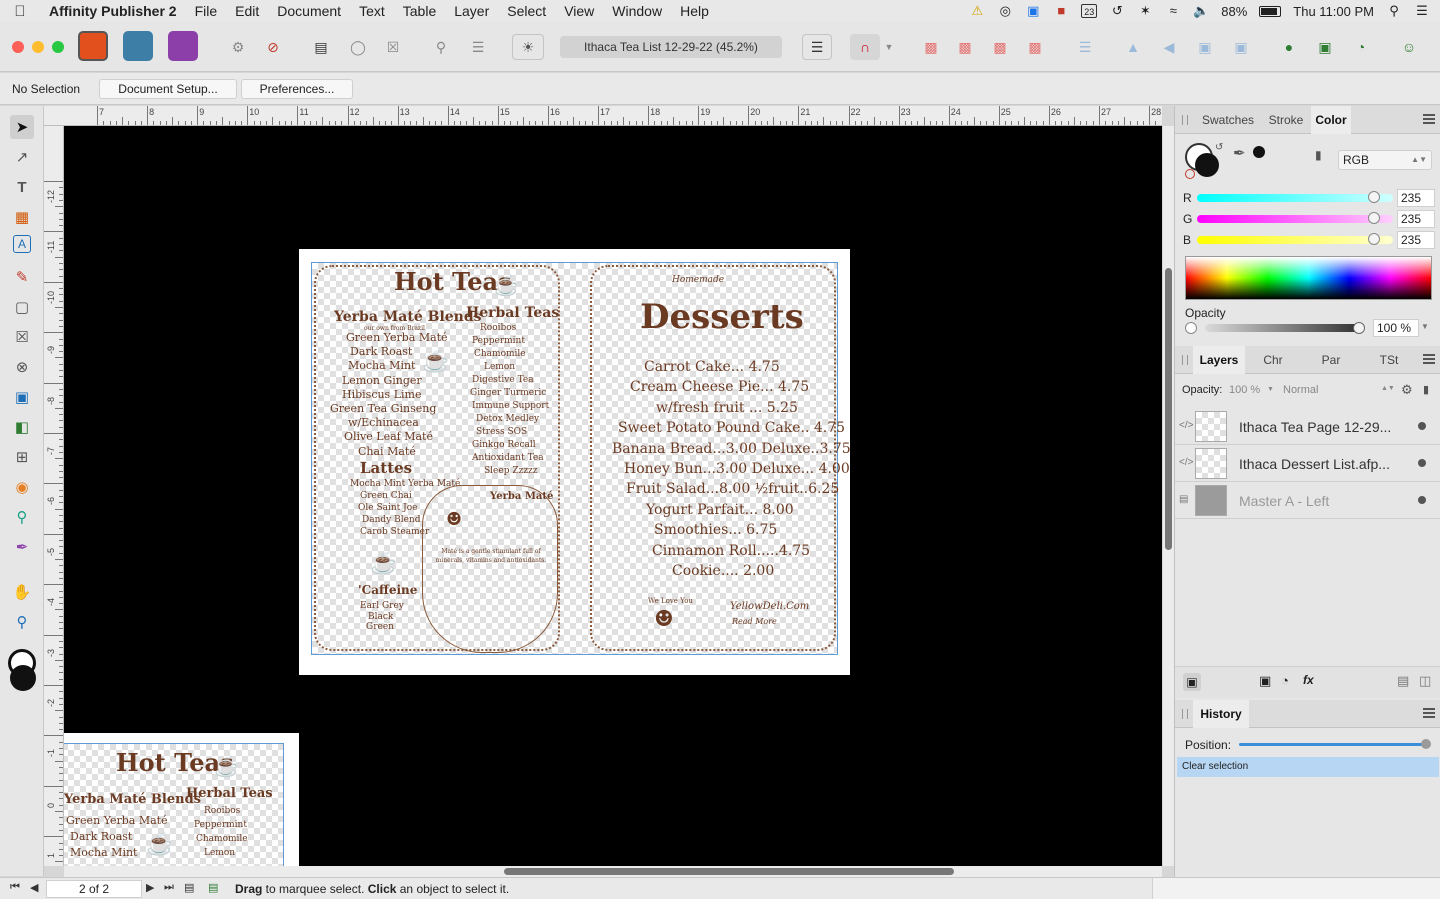 This screenshot has height=899, width=1440. What do you see at coordinates (1374, 239) in the screenshot?
I see `blue-knob` at bounding box center [1374, 239].